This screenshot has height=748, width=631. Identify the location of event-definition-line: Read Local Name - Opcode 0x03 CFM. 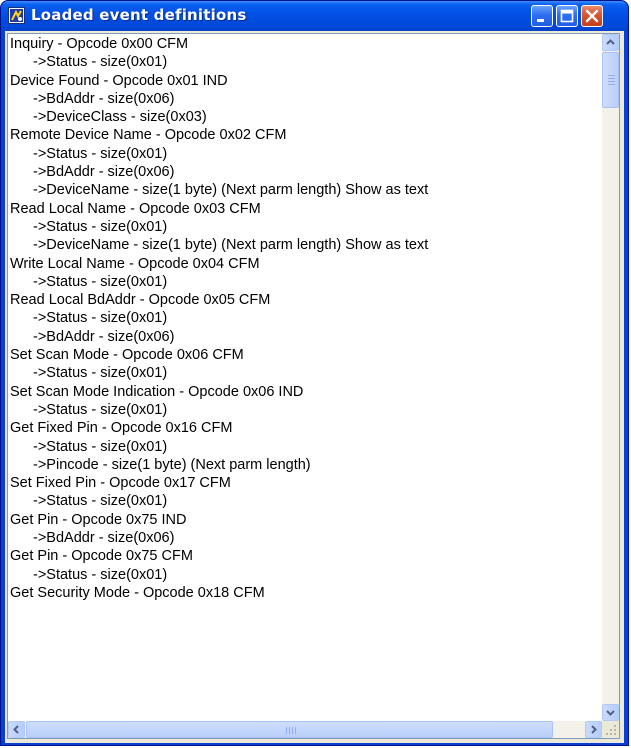
(294, 209).